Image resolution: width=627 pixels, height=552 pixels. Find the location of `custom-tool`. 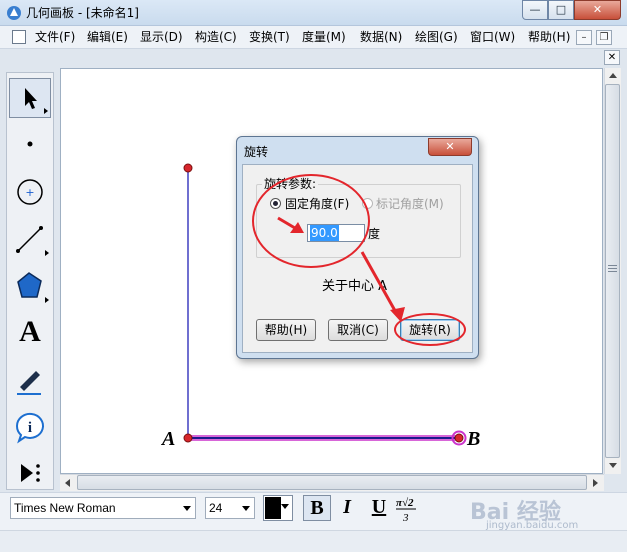

custom-tool is located at coordinates (30, 472).